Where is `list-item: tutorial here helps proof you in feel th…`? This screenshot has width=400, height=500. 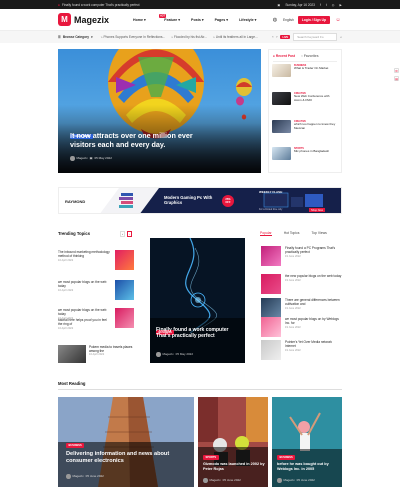 list-item: tutorial here helps proof you in feel th… is located at coordinates (96, 328).